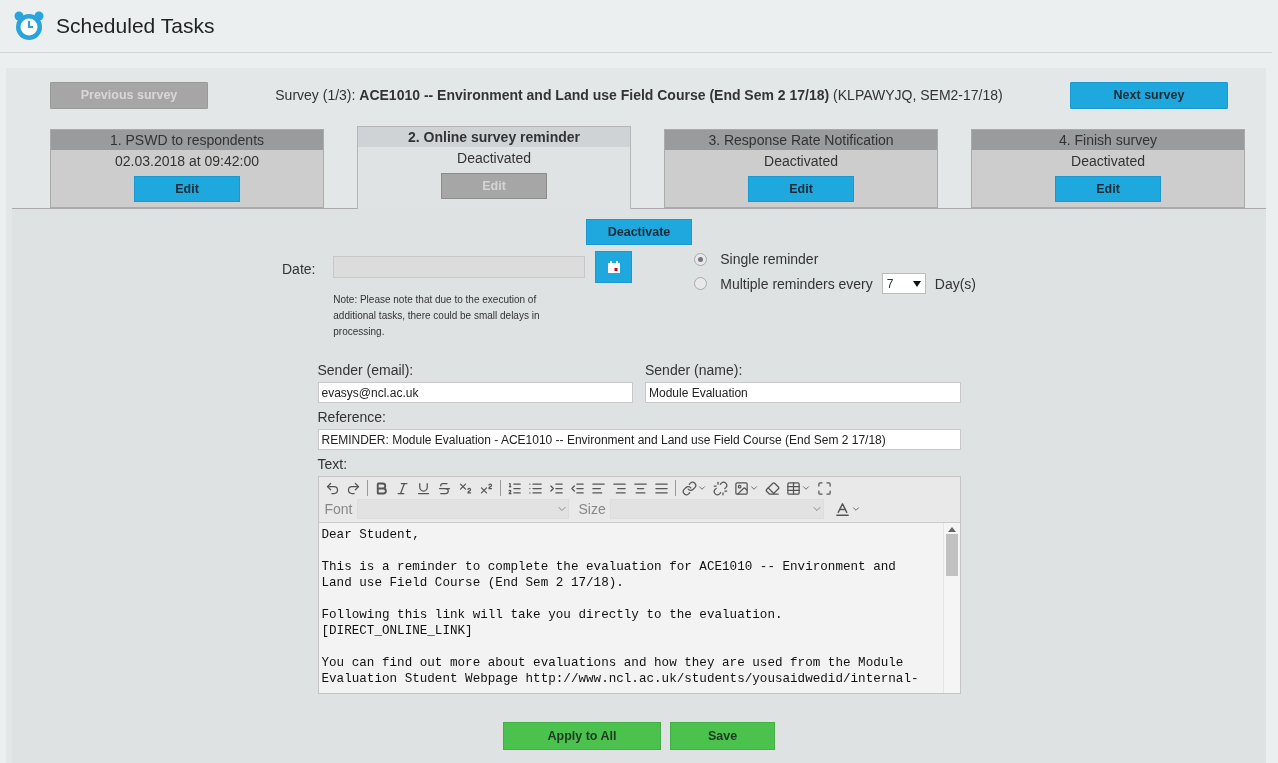 The width and height of the screenshot is (1278, 763). Describe the element at coordinates (332, 464) in the screenshot. I see `field-label: Text:` at that location.